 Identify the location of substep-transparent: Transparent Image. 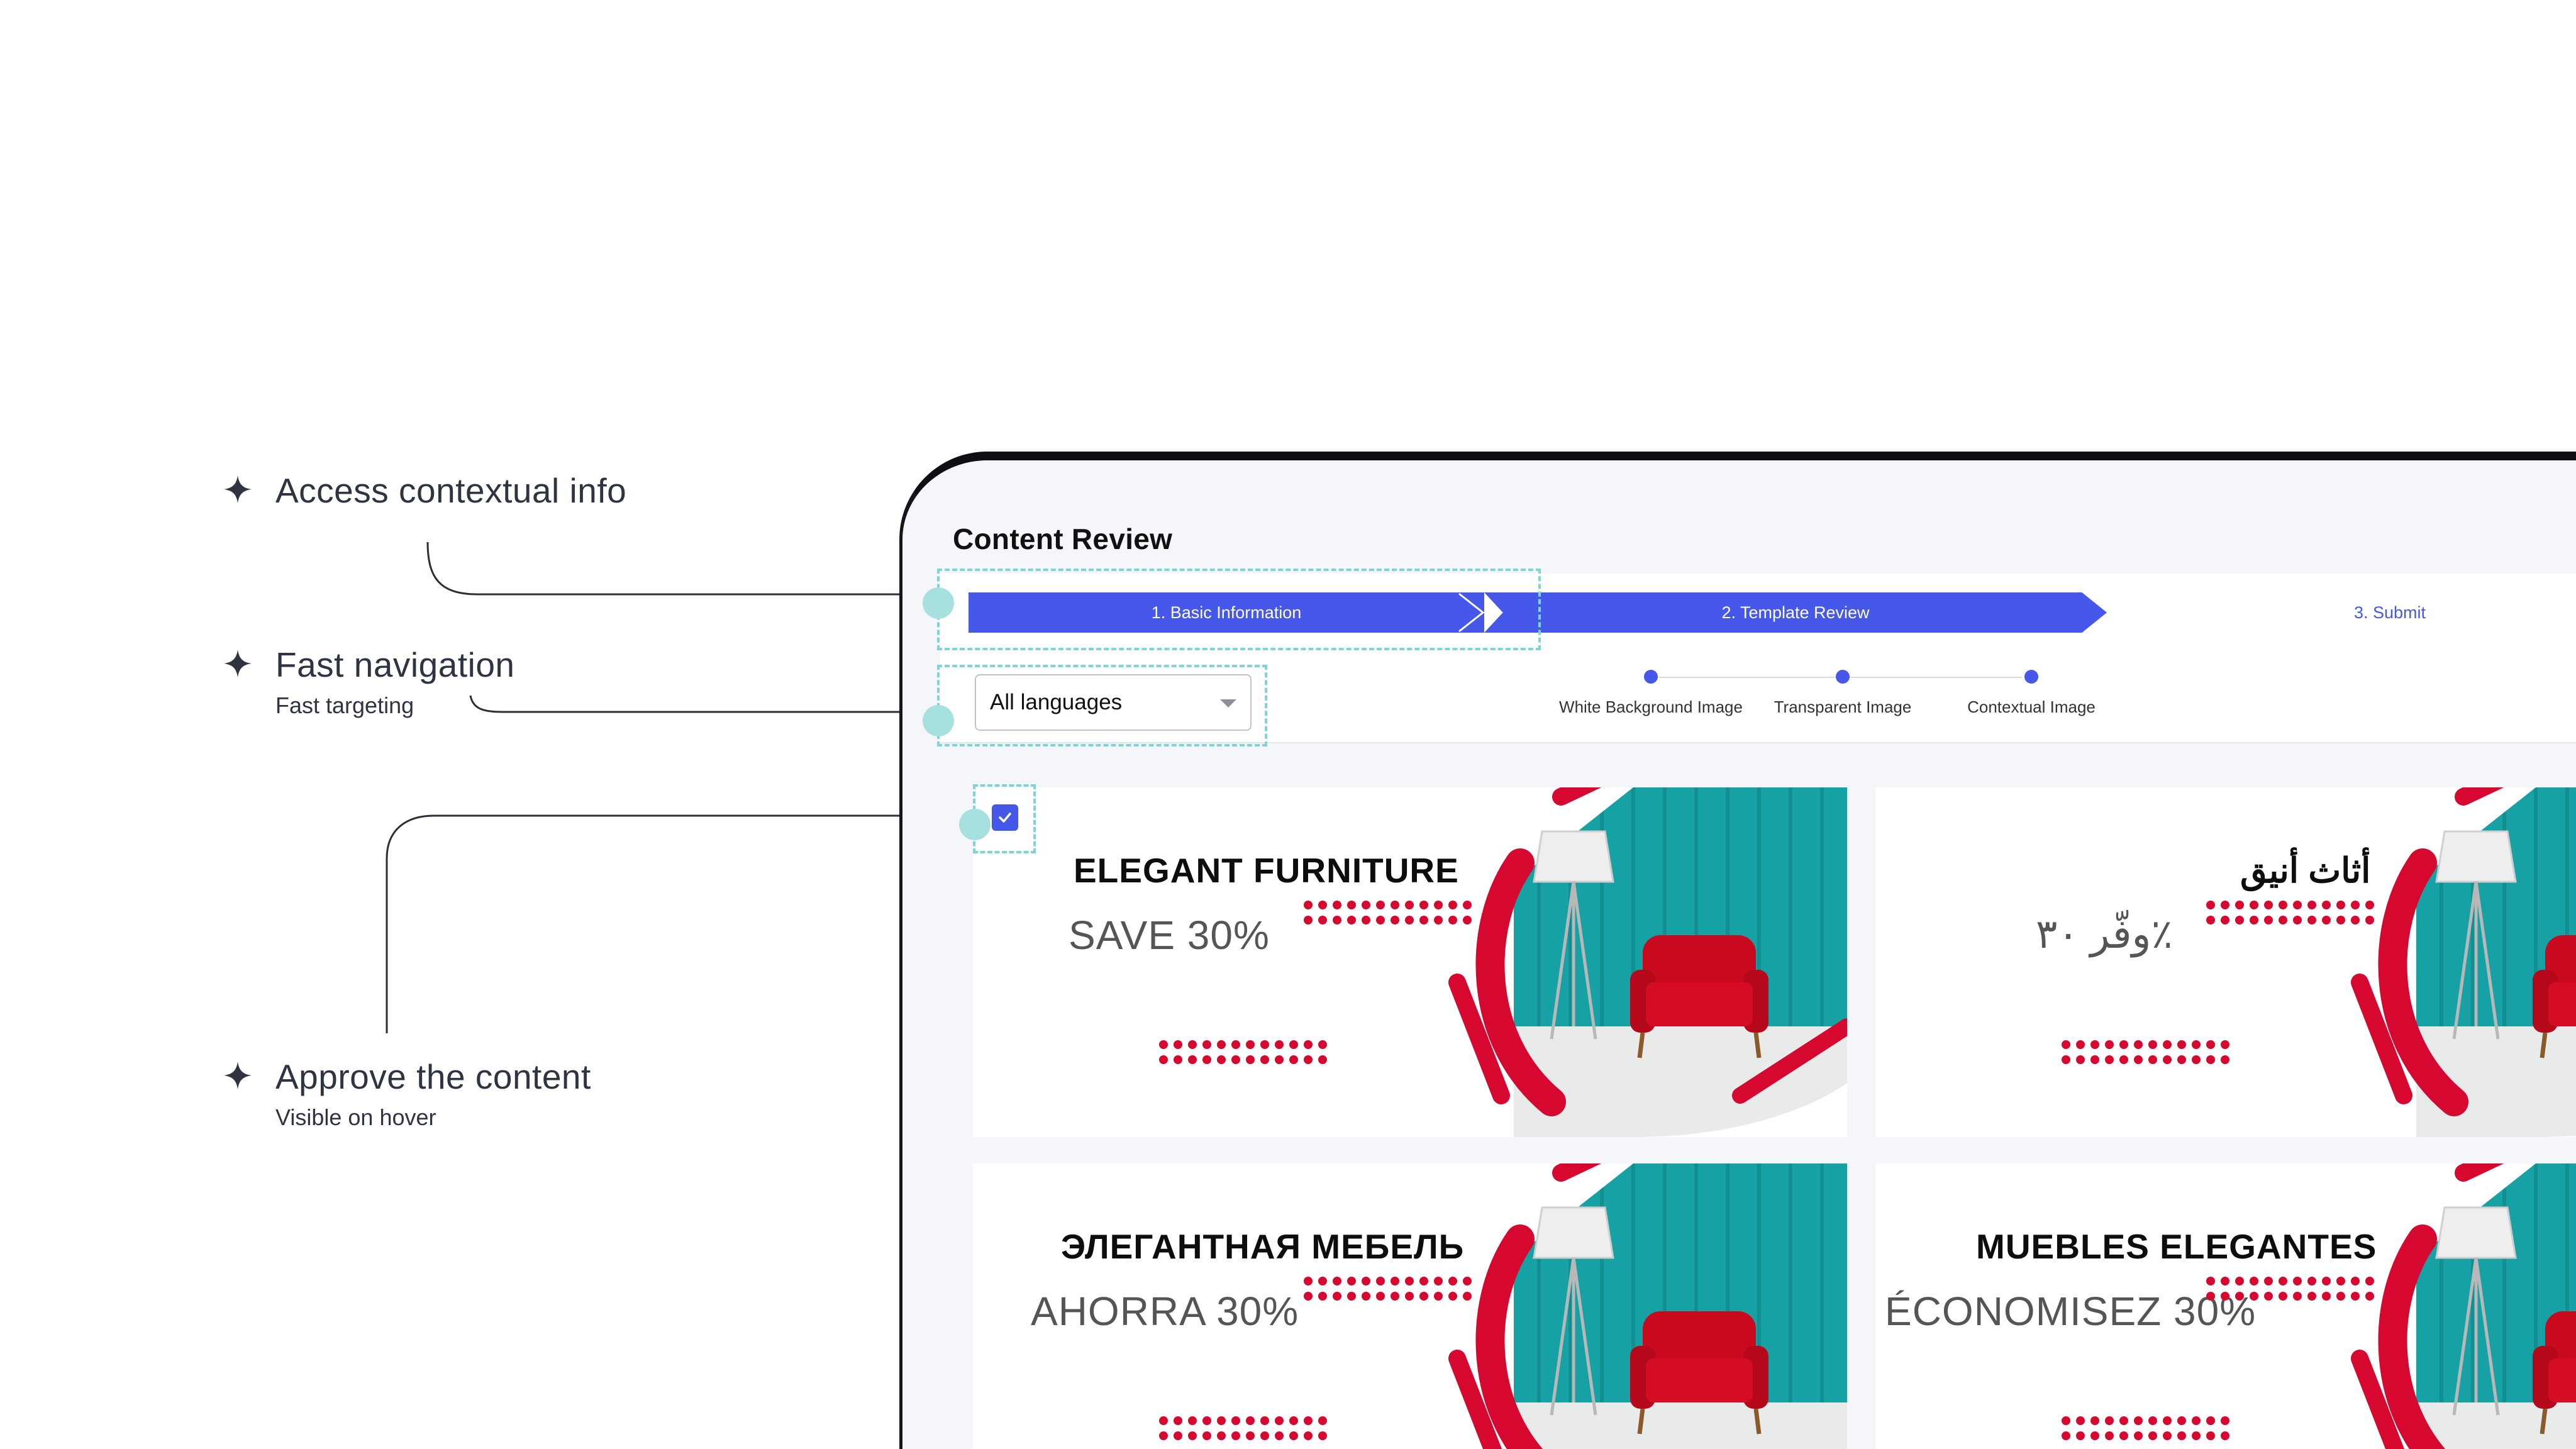
(1842, 692).